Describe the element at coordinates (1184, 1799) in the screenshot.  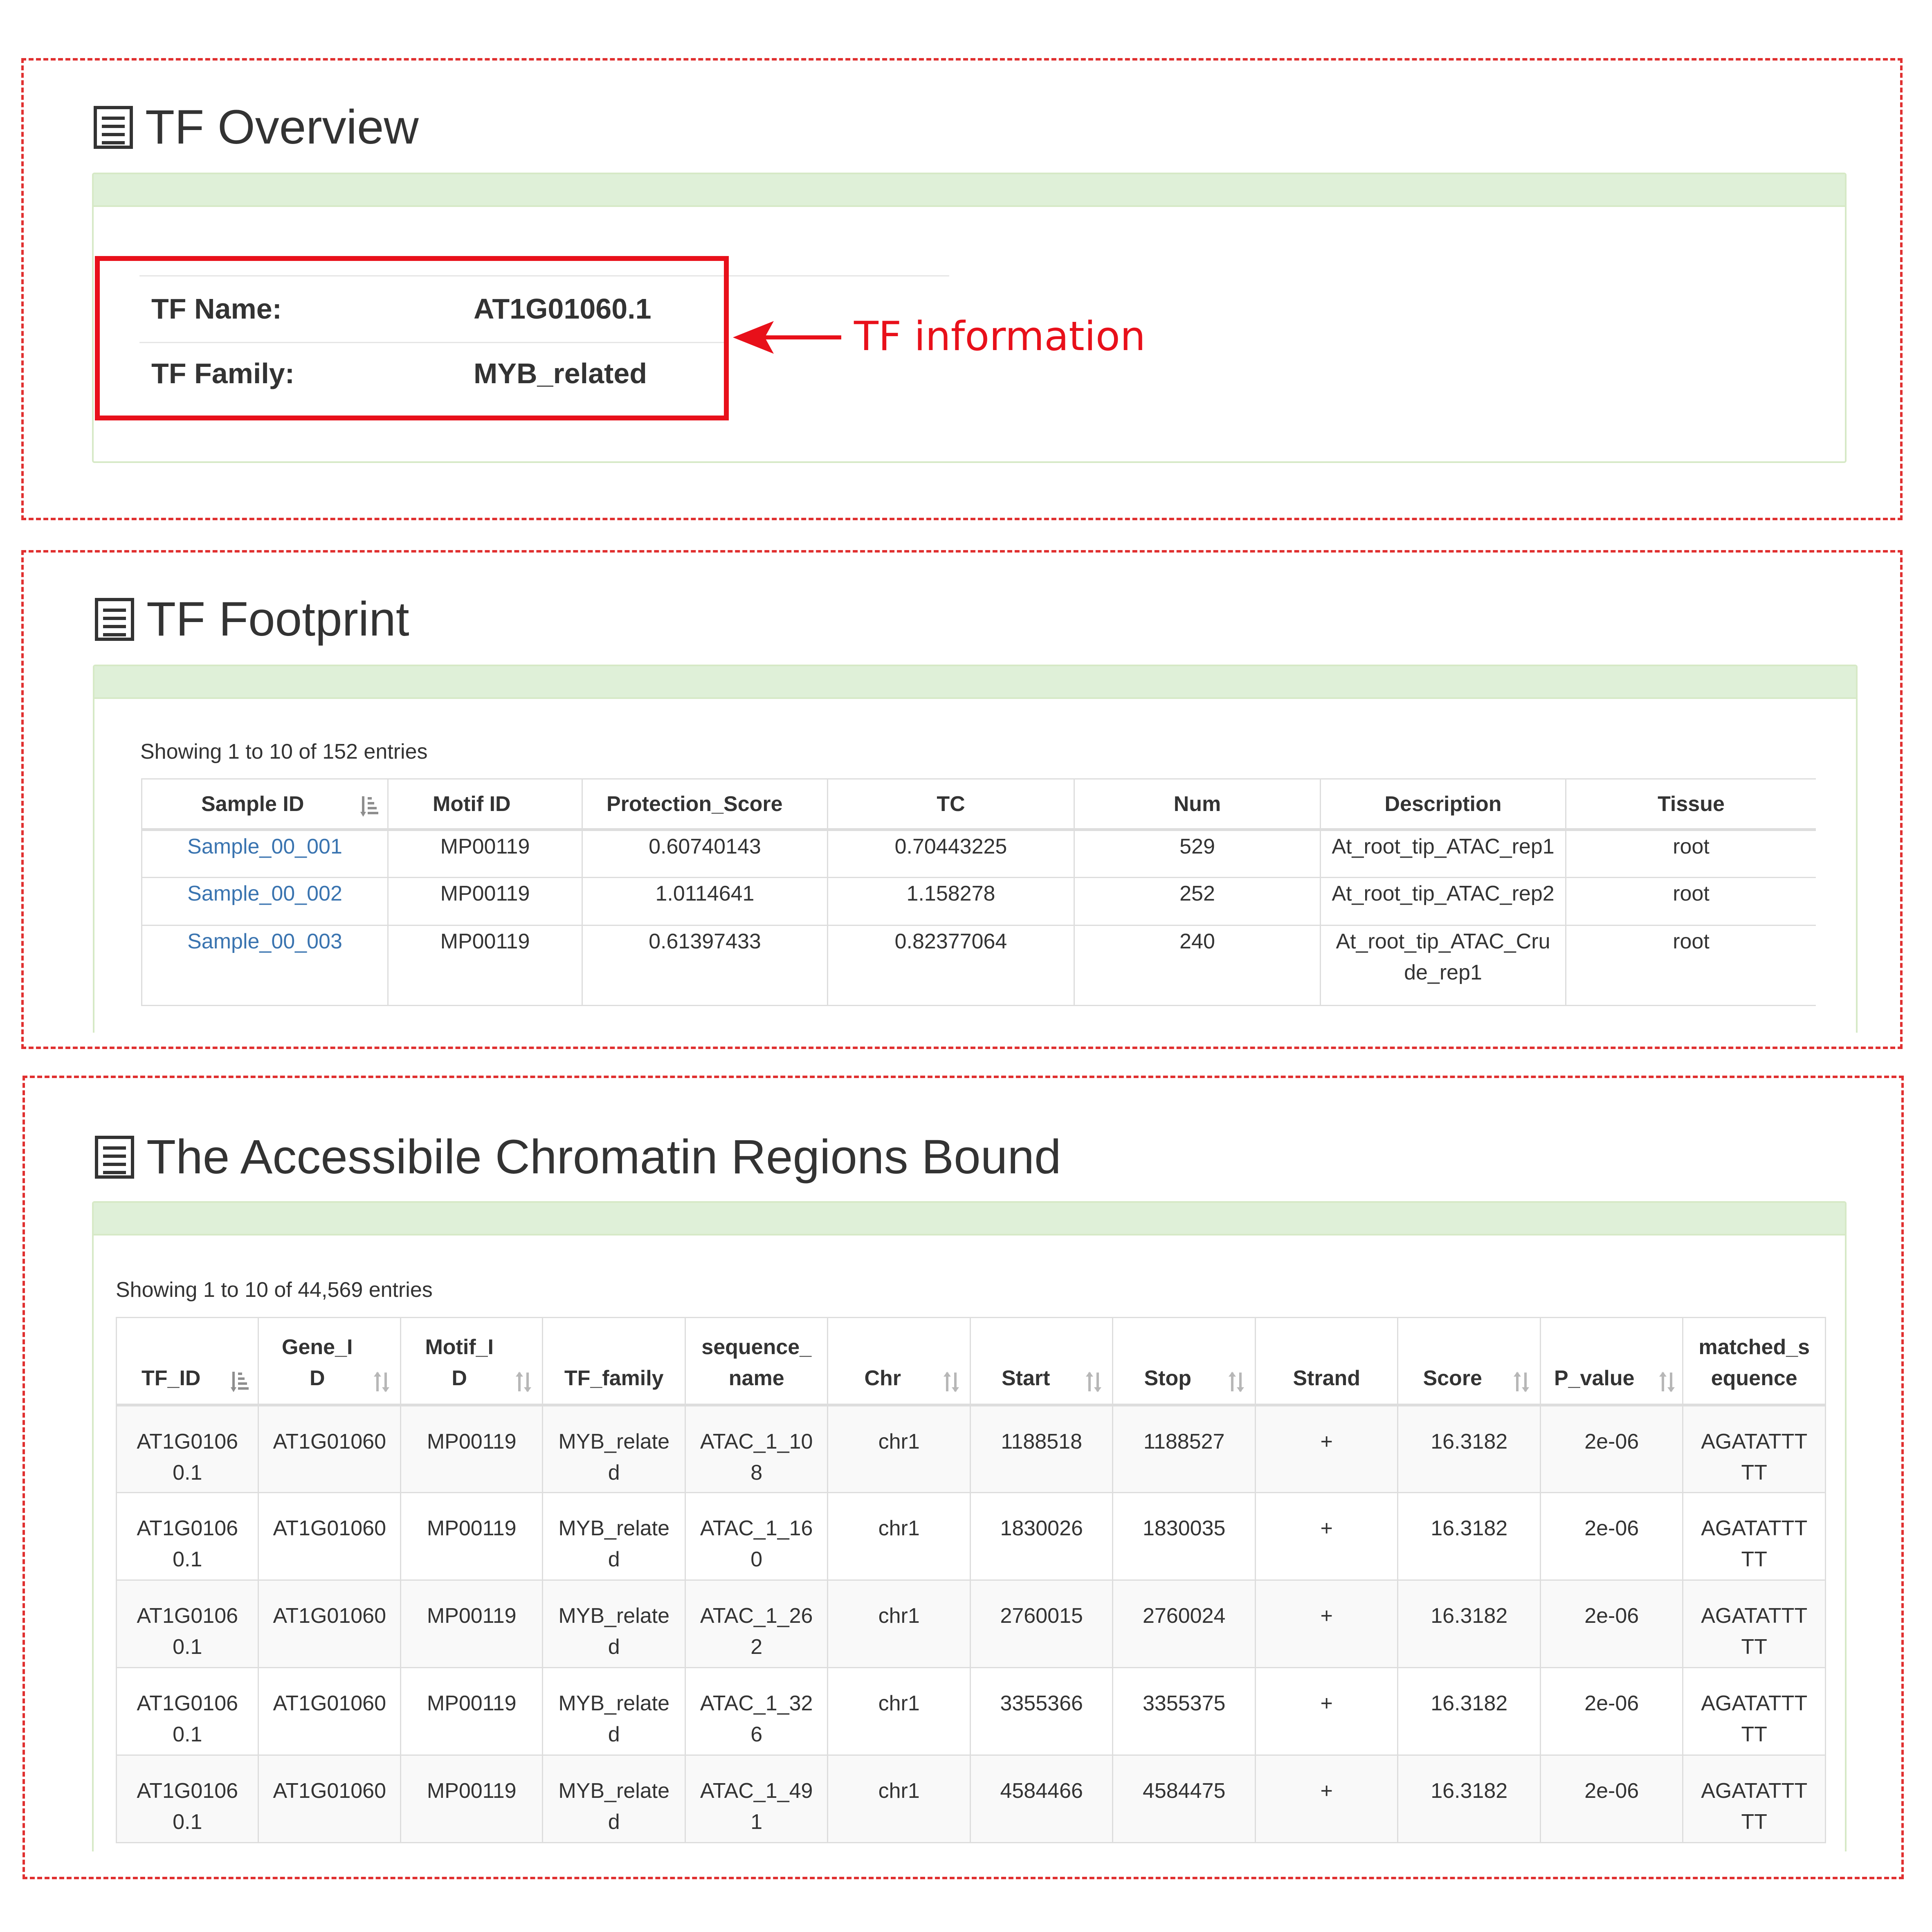
I see `table-cell: 4584475` at that location.